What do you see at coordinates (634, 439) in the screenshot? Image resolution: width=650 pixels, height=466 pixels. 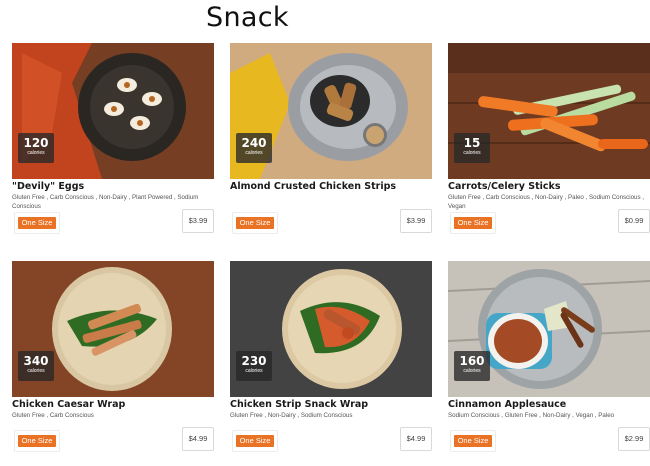 I see `price-button: $2.99` at bounding box center [634, 439].